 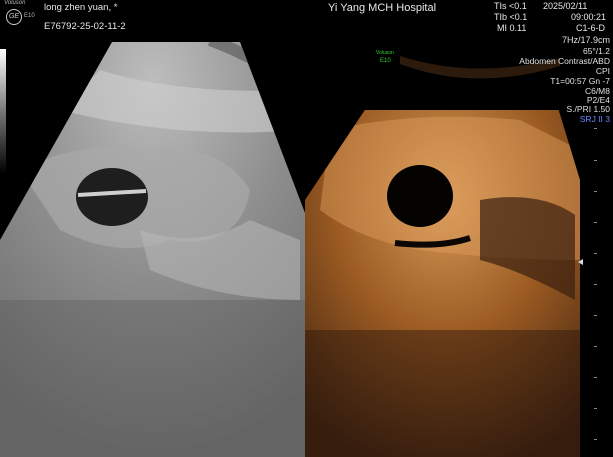 I want to click on contrast-brand-label: Voluson, so click(x=385, y=53).